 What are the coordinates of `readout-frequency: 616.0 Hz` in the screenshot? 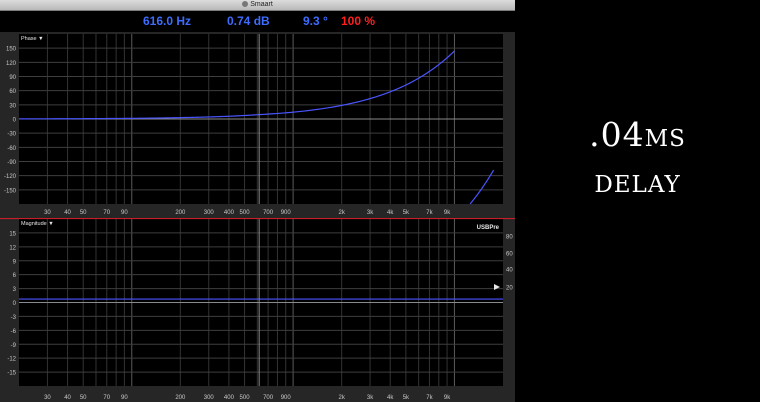 It's located at (167, 21).